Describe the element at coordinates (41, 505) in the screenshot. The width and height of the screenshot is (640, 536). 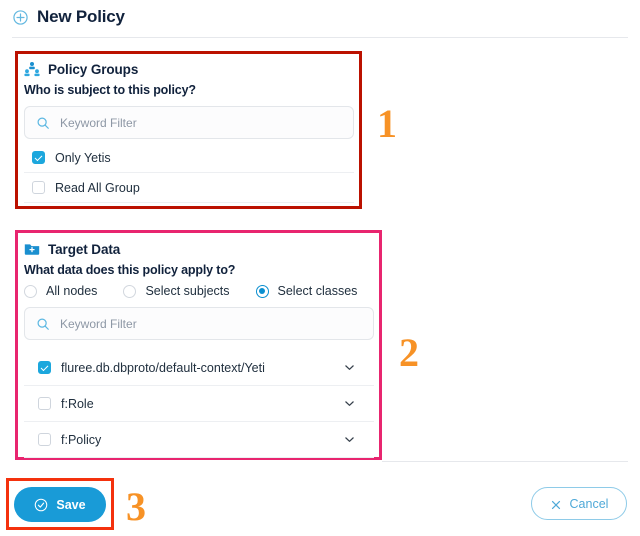
I see `check-circle-icon` at that location.